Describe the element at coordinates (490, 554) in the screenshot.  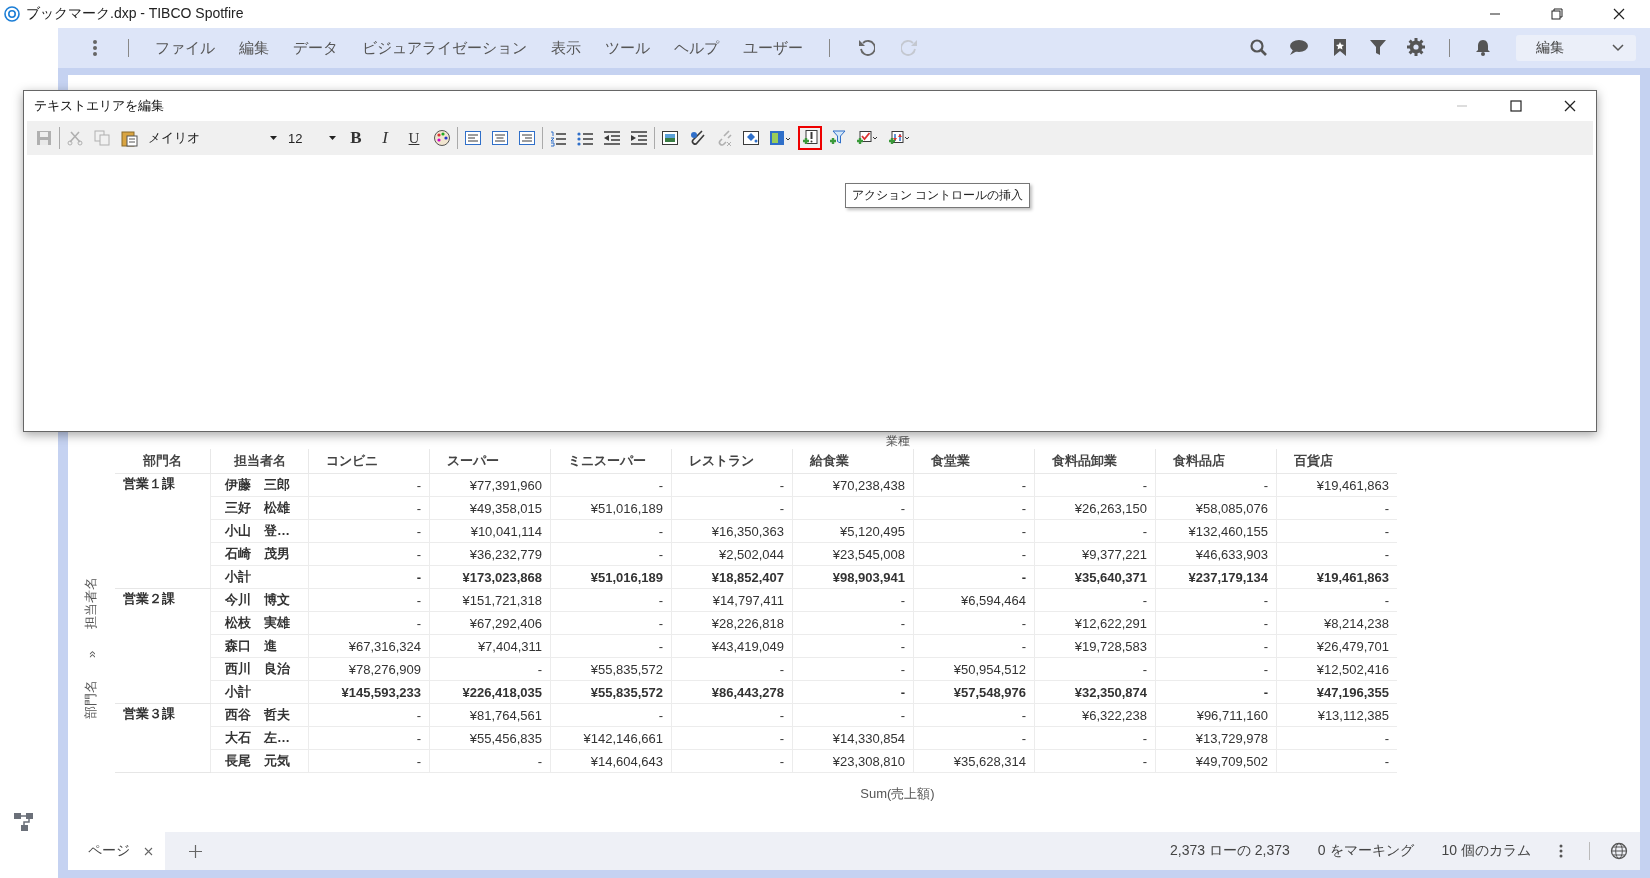
I see `table-cell: ¥36,232,779` at that location.